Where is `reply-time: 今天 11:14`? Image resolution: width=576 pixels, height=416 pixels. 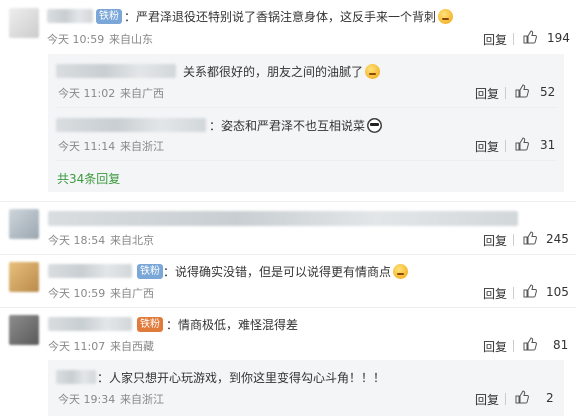 reply-time: 今天 11:14 is located at coordinates (87, 146).